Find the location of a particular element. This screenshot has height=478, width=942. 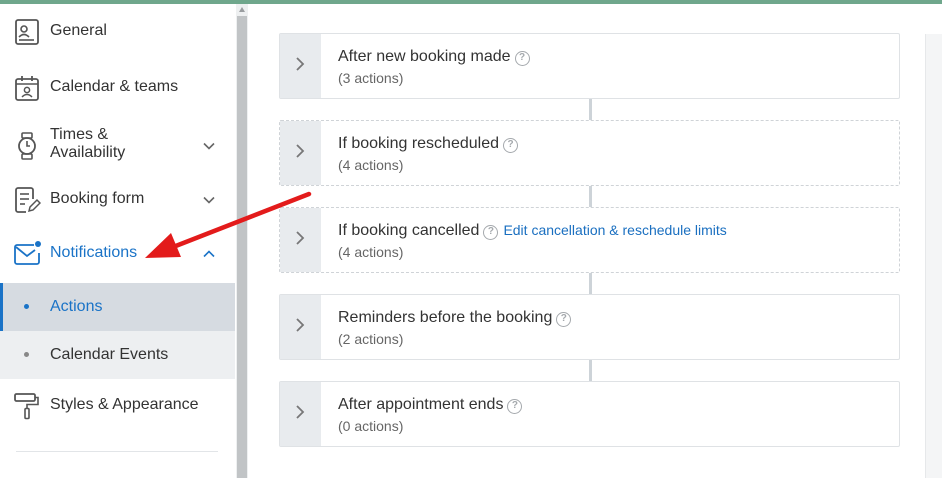

sidebar-item-booking-form: Booking form is located at coordinates (117, 200).